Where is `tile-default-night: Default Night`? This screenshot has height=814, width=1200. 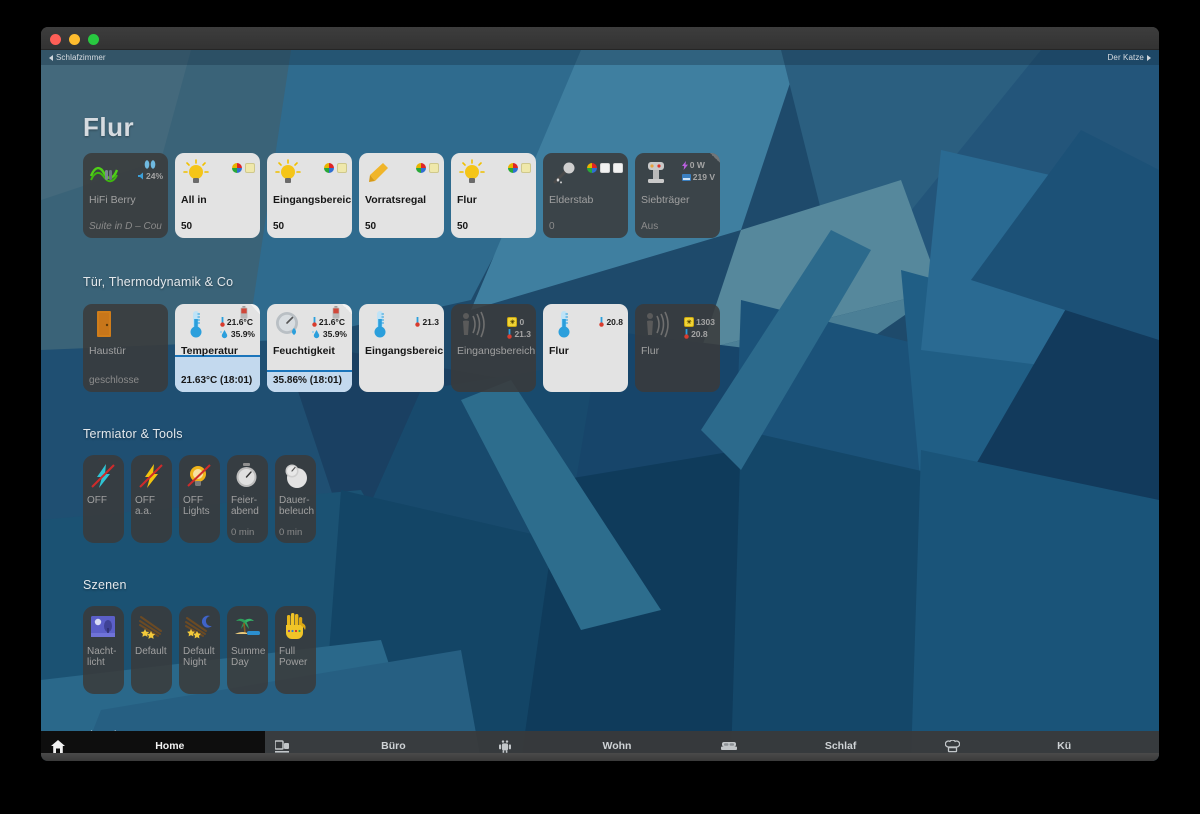
tile-default-night: Default Night is located at coordinates (199, 650).